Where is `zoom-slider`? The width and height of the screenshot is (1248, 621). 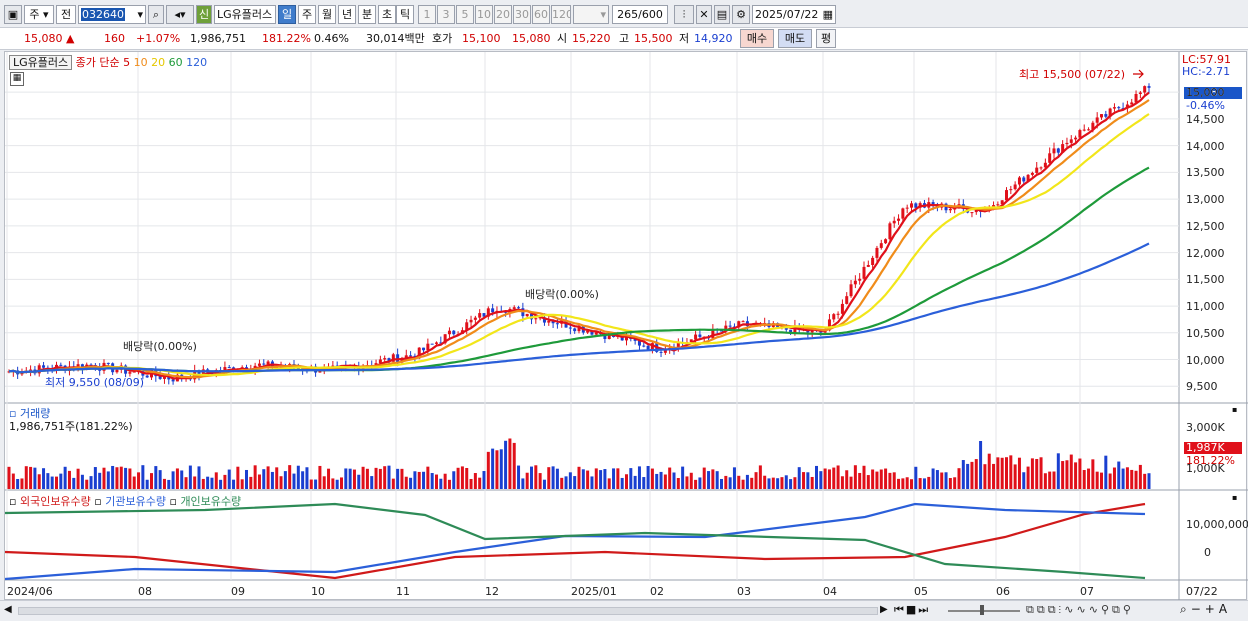
zoom-slider is located at coordinates (984, 611).